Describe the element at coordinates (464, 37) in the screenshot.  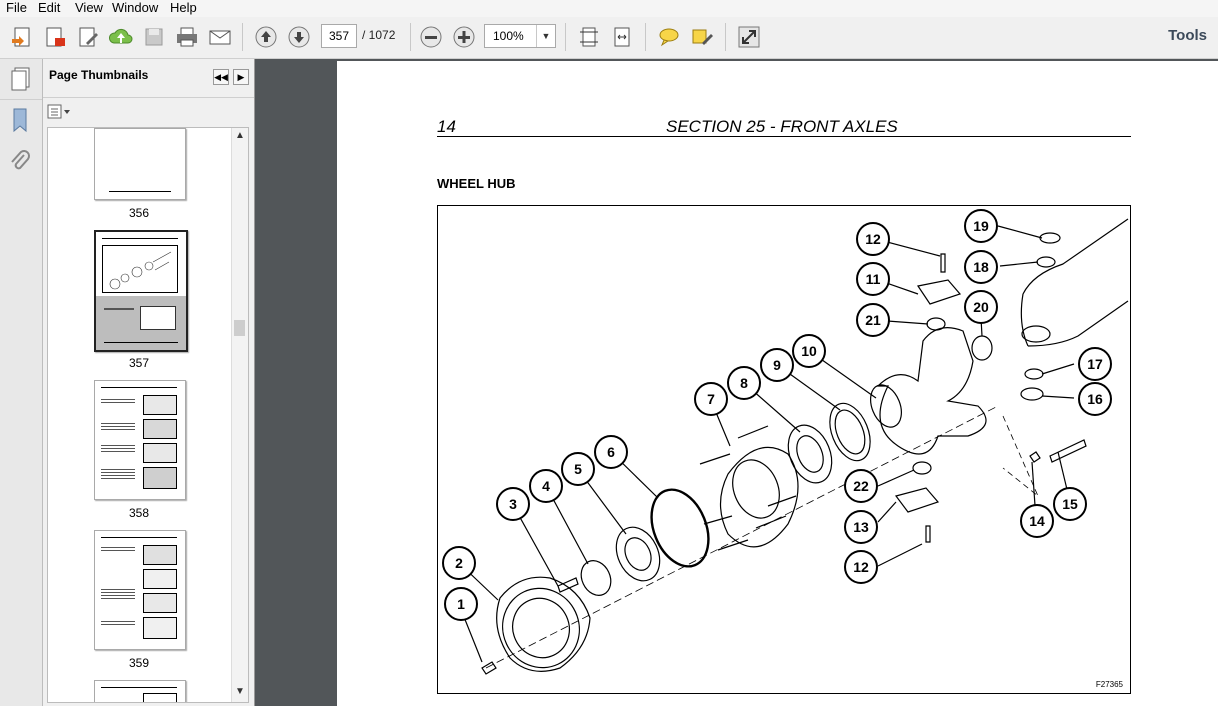
I see `zoom-in-icon` at that location.